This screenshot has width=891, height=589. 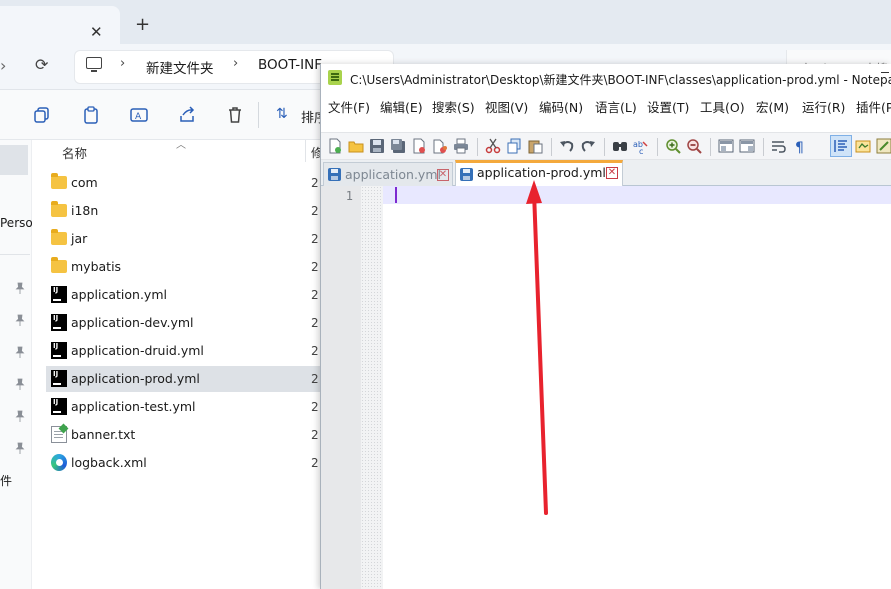 I want to click on folder-as-workspace-icon, so click(x=863, y=146).